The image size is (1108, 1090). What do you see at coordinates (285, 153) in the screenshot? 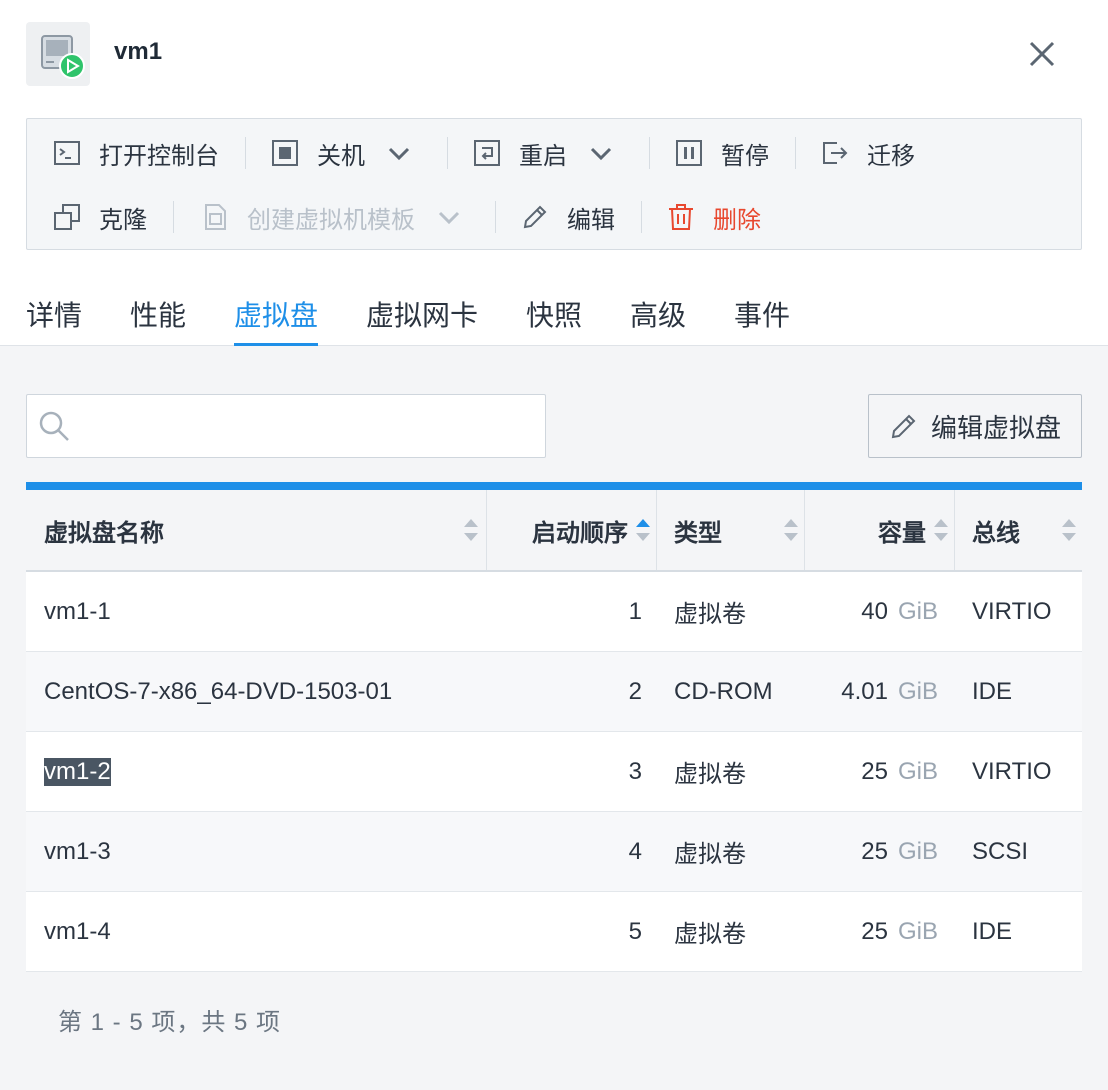
I see `stop-icon` at bounding box center [285, 153].